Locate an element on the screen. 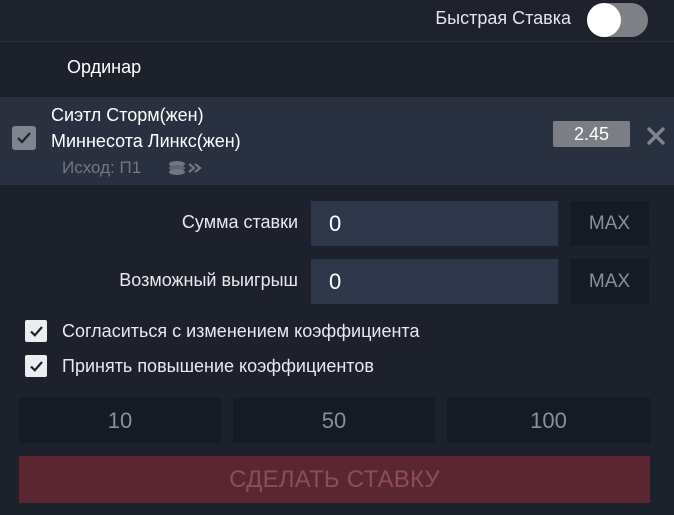 The image size is (674, 515). place-bet-button: СДЕЛАТЬ СТАВКУ is located at coordinates (334, 479).